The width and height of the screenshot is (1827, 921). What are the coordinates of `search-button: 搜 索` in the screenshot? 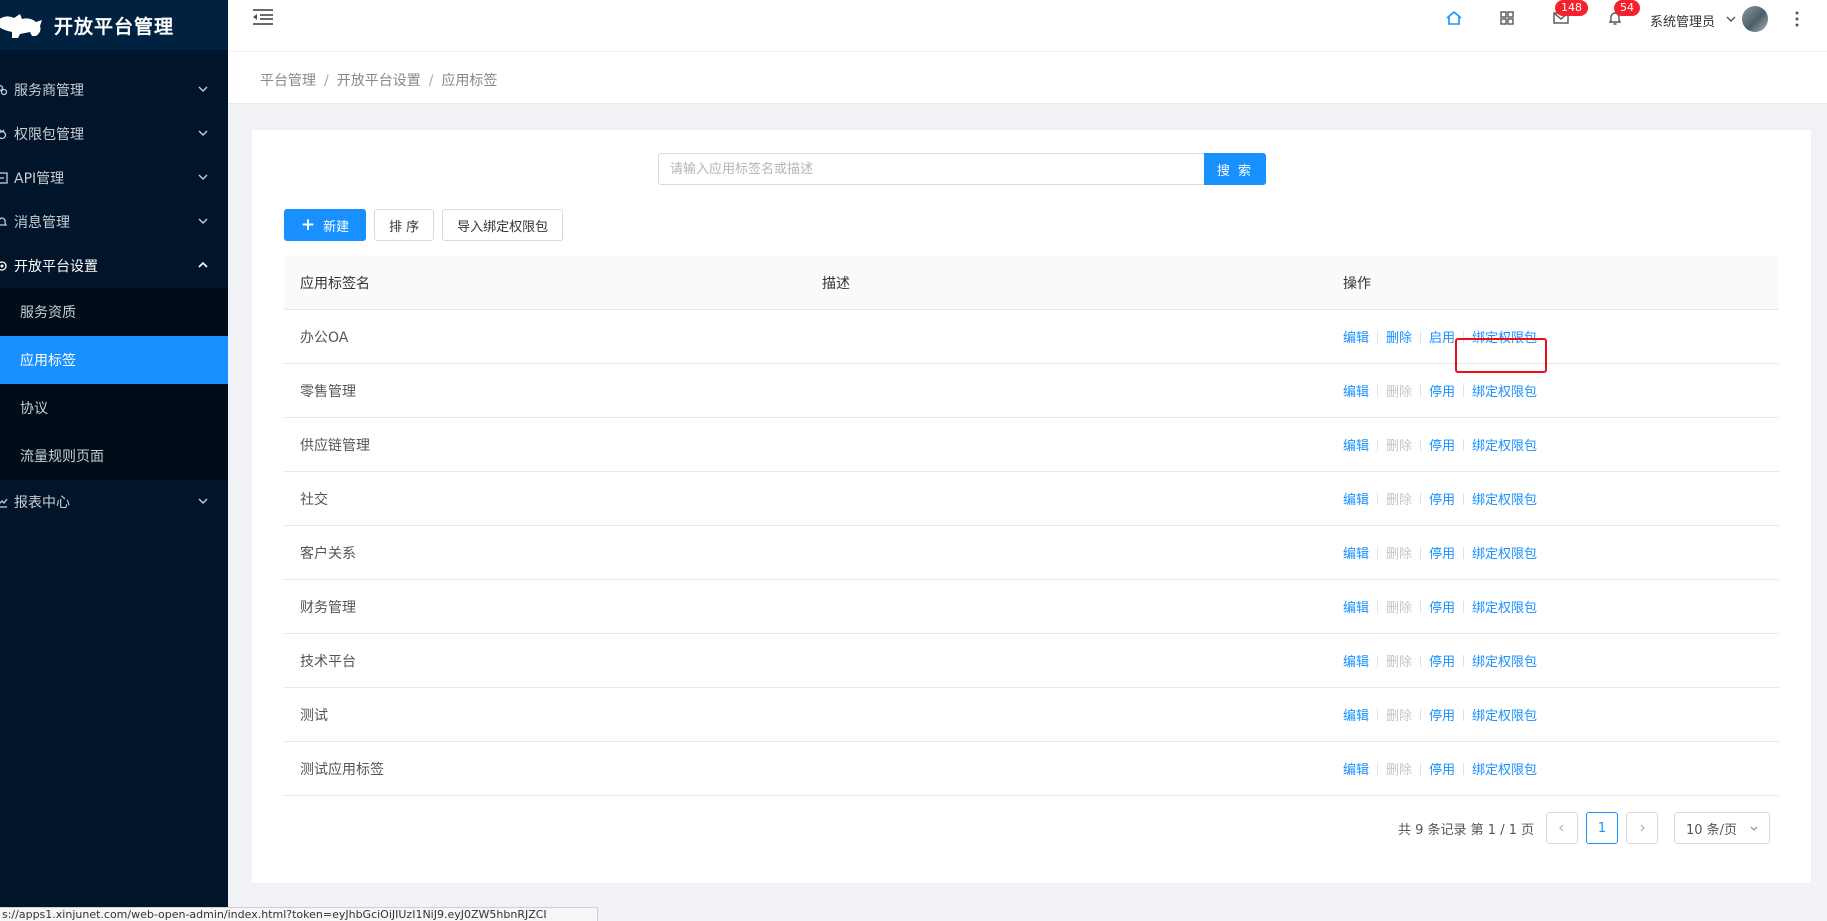 It's located at (1235, 169).